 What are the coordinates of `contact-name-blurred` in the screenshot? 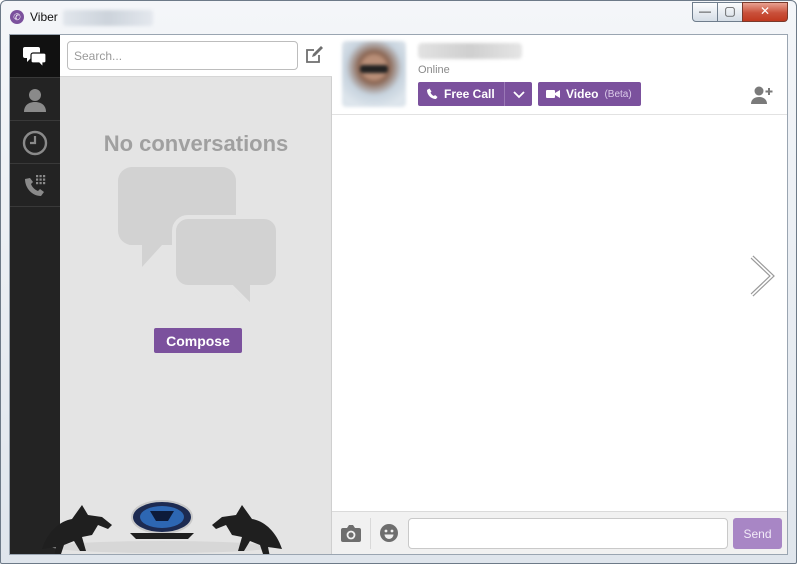 It's located at (470, 51).